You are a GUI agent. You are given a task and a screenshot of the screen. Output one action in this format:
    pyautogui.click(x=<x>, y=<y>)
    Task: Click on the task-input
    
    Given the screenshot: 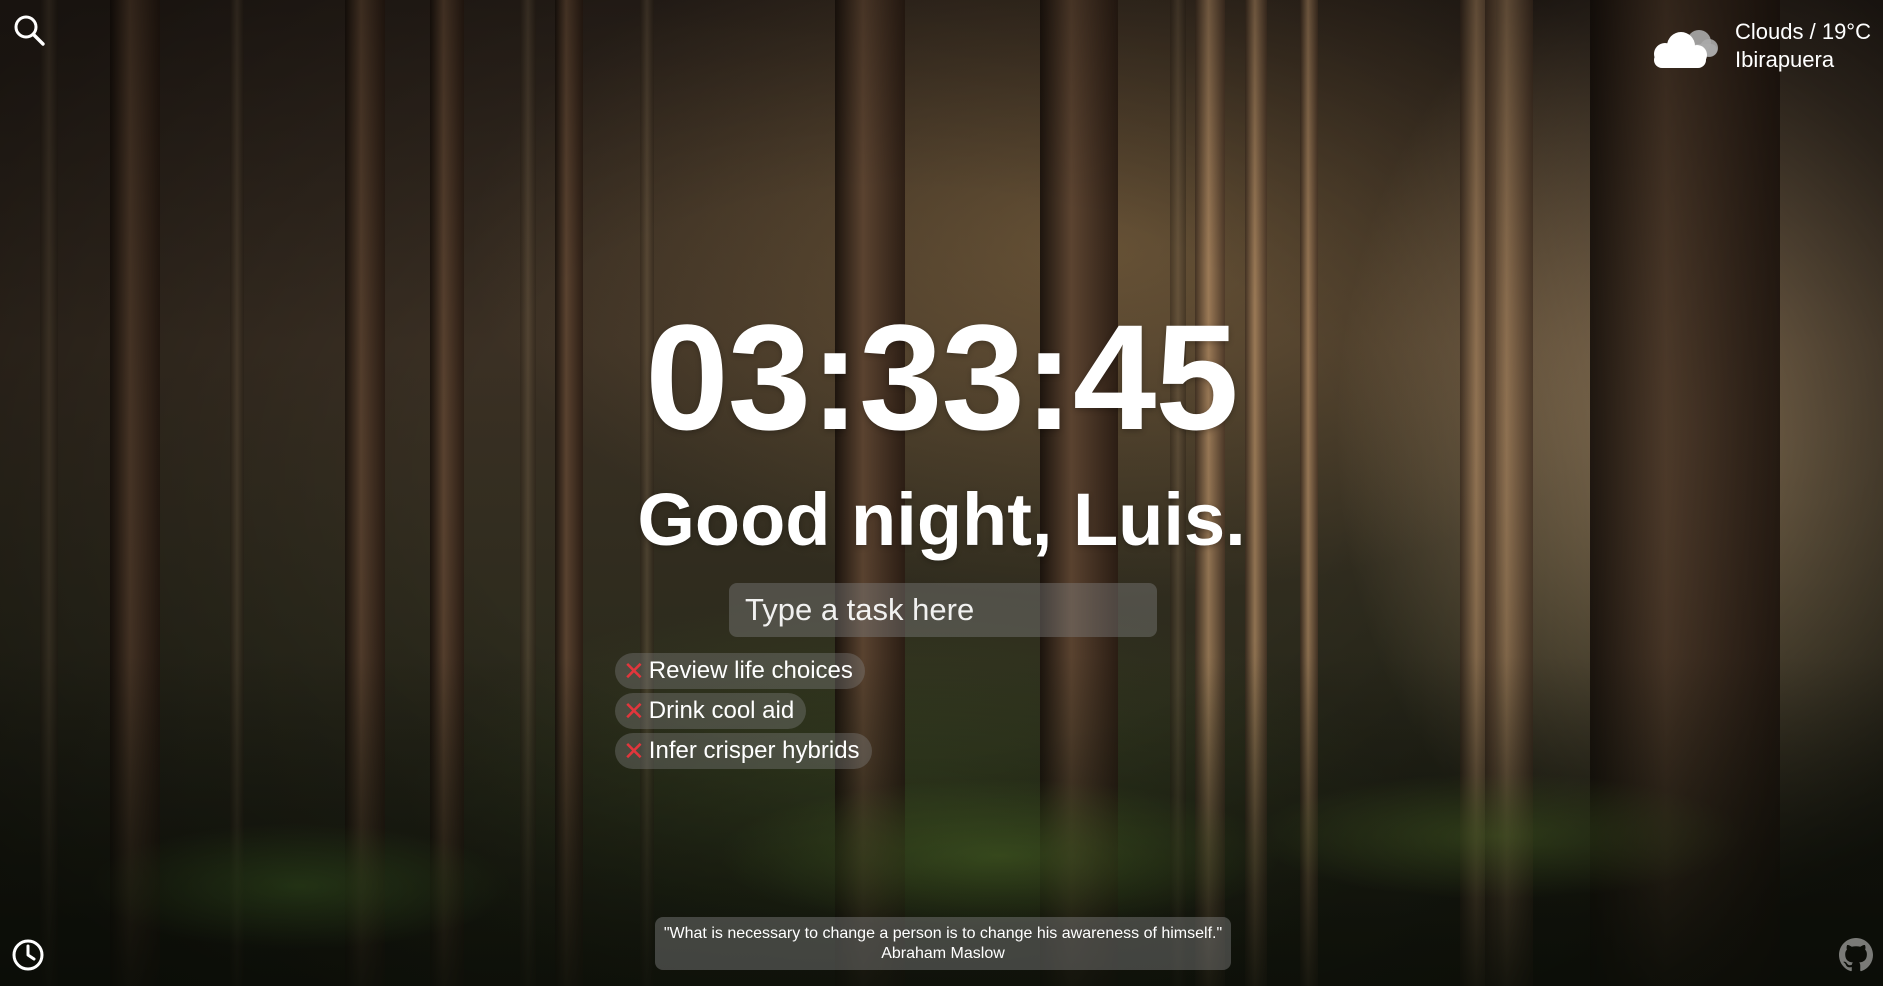 What is the action you would take?
    pyautogui.click(x=943, y=610)
    